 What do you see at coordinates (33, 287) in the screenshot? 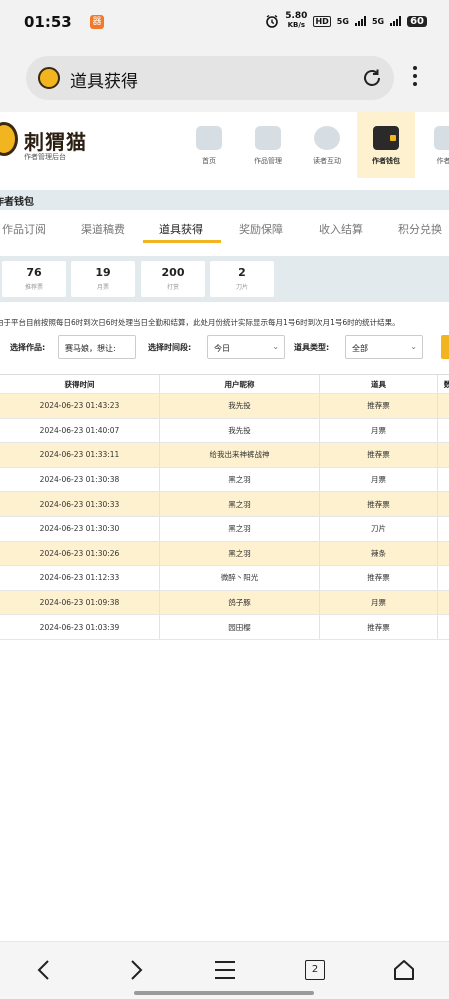
I see `stat-label: 推荐票` at bounding box center [33, 287].